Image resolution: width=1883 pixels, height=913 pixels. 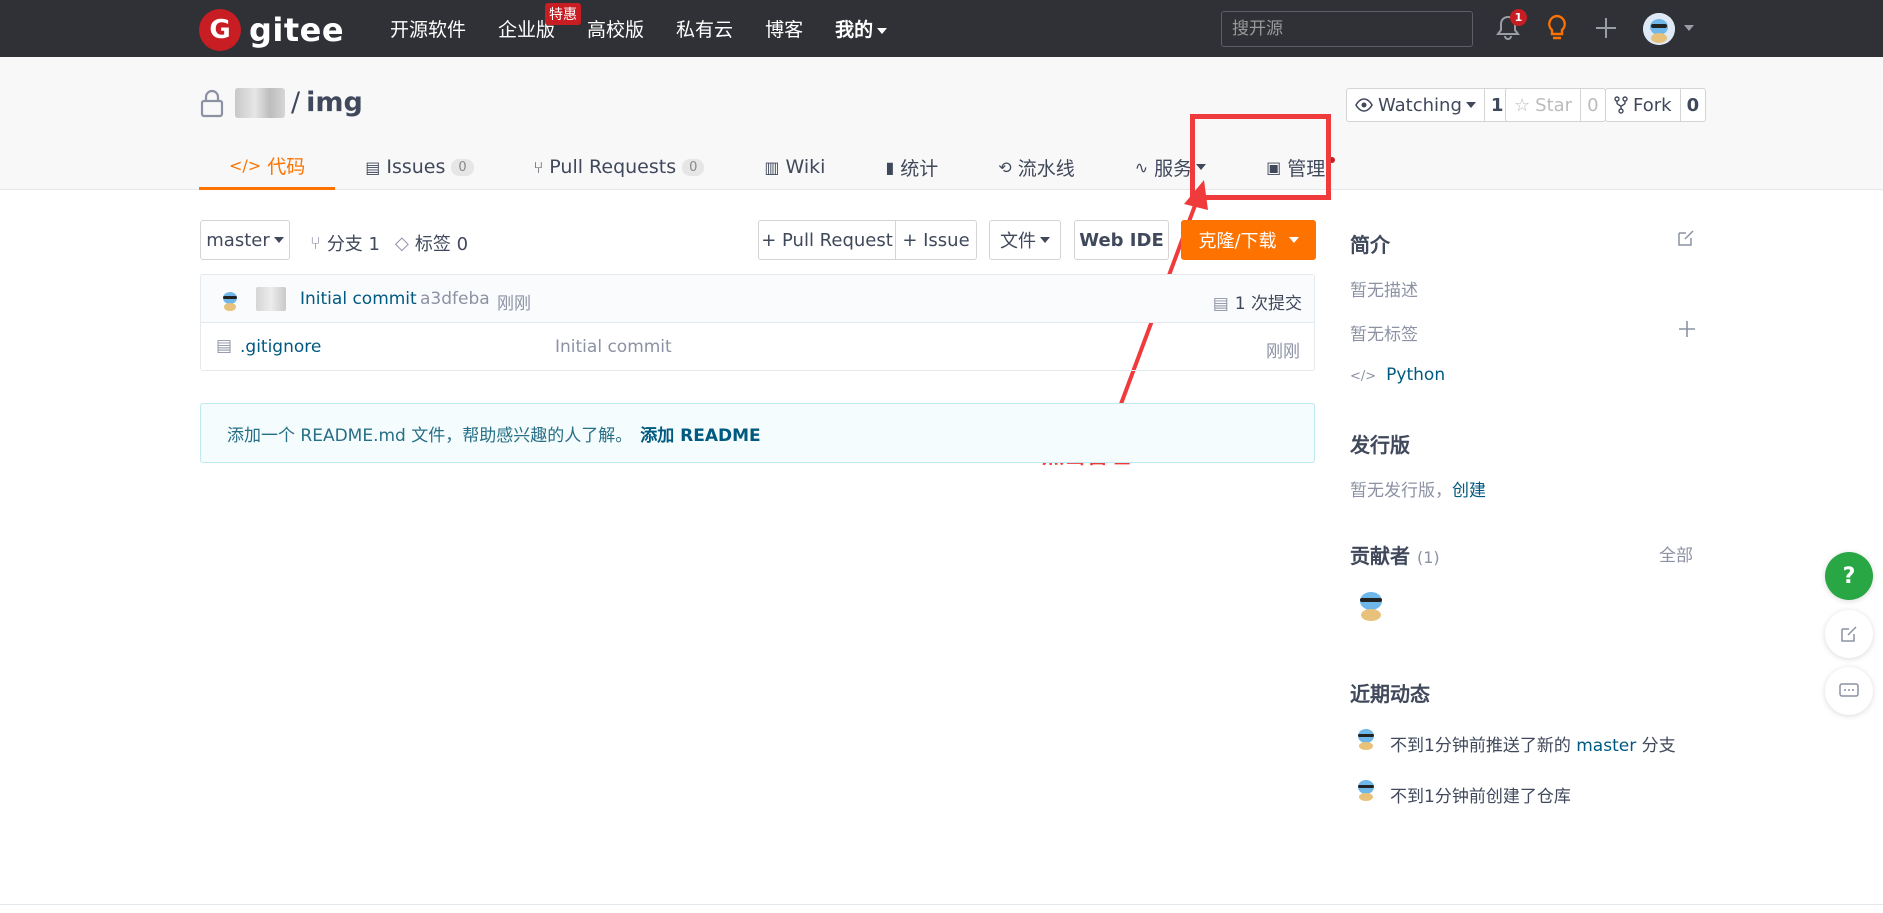 What do you see at coordinates (1428, 105) in the screenshot?
I see `watch-button: Watching 1` at bounding box center [1428, 105].